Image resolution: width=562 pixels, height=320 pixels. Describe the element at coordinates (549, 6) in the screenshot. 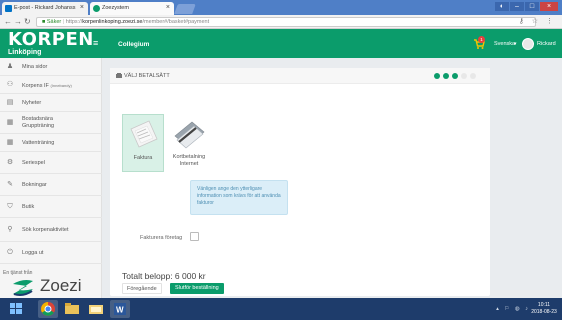

I see `close-window-icon: ×` at that location.